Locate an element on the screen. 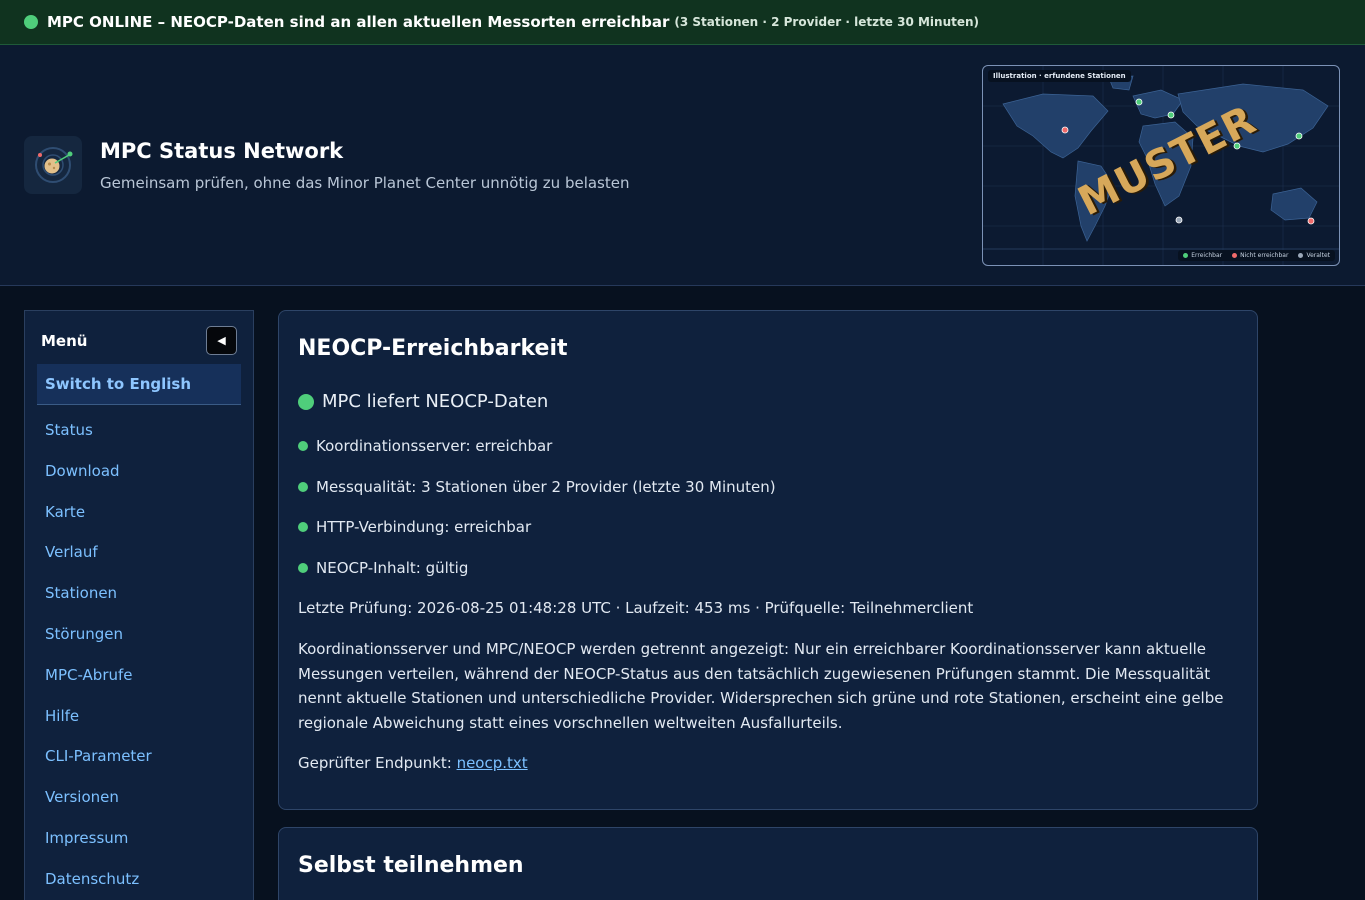 The image size is (1365, 900). check-text: Koordinationsserver: erreichbar is located at coordinates (434, 446).